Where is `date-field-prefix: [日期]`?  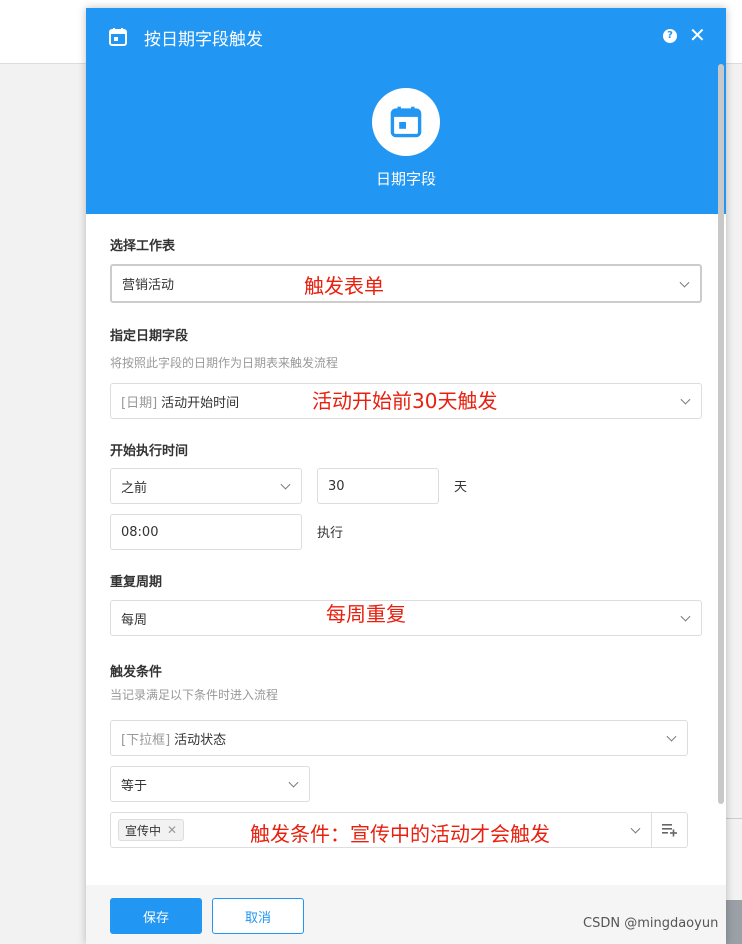
date-field-prefix: [日期] is located at coordinates (139, 403).